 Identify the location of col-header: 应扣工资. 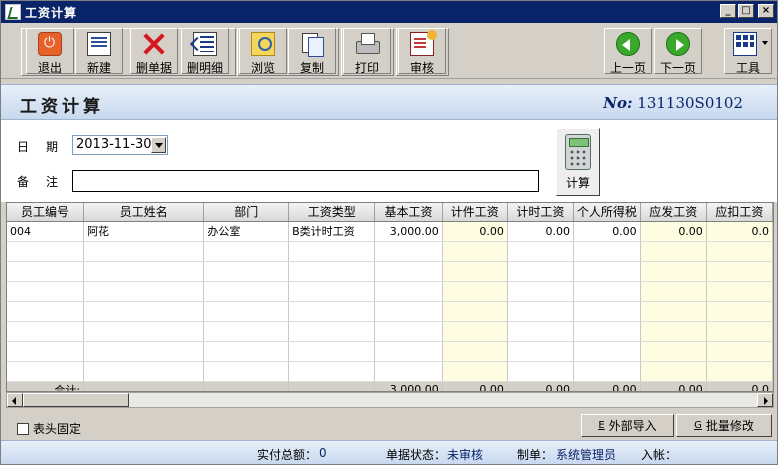
(739, 212).